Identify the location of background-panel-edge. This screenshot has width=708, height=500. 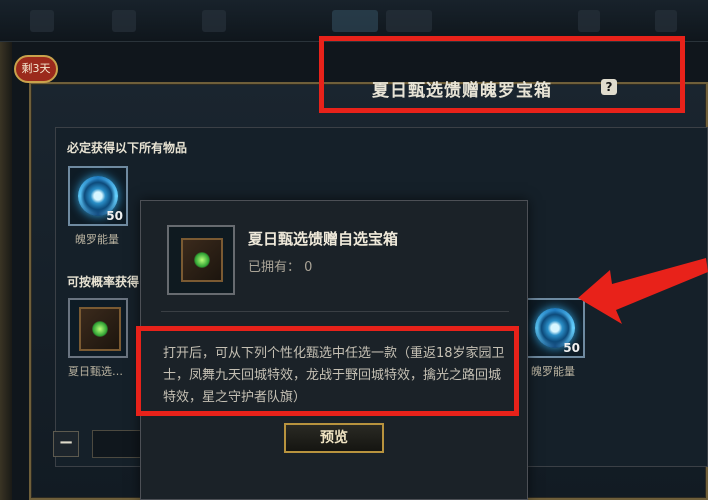
(6, 271).